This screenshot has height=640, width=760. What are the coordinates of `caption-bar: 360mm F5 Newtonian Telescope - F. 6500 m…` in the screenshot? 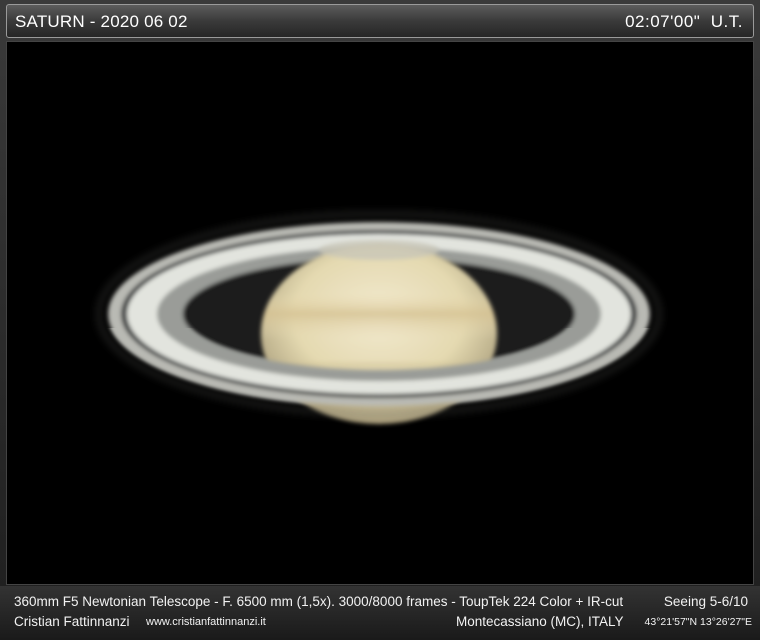 It's located at (380, 613).